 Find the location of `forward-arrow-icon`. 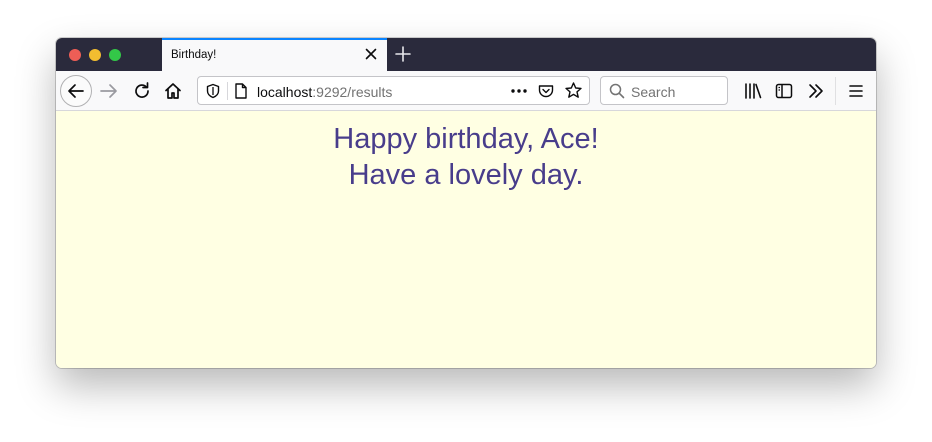

forward-arrow-icon is located at coordinates (109, 91).